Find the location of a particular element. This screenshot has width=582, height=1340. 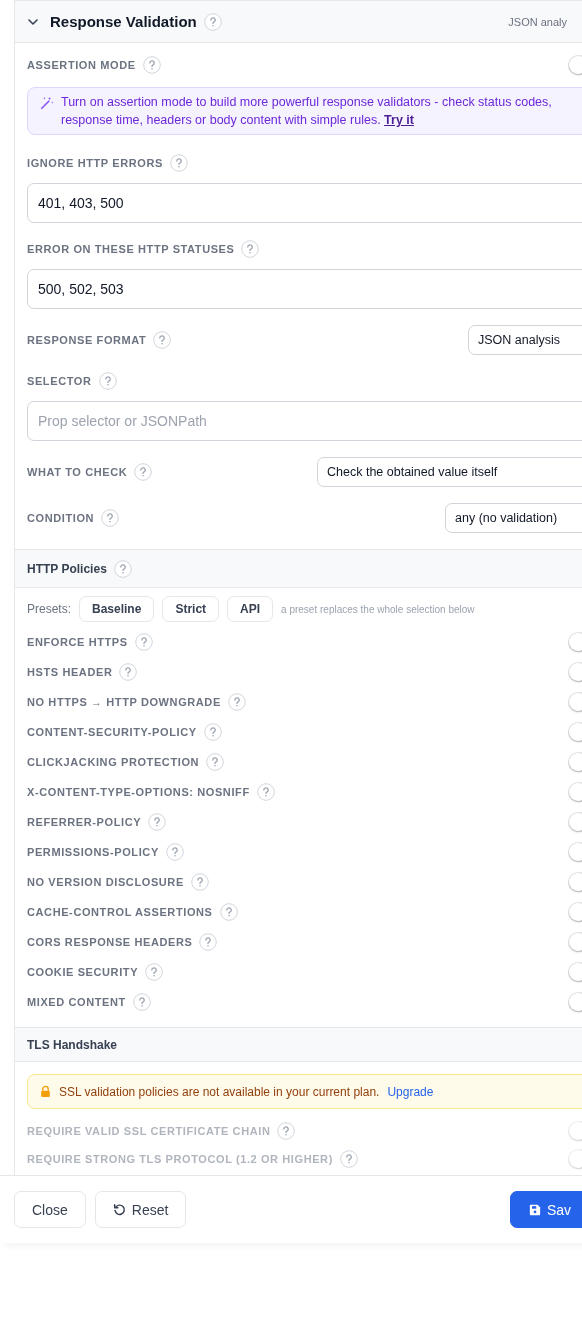

field-label: CONDITION is located at coordinates (61, 518).